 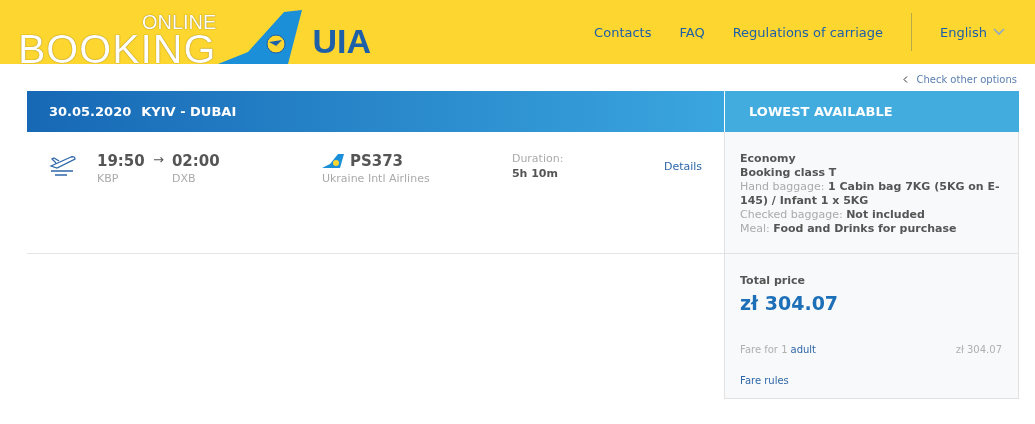 What do you see at coordinates (870, 194) in the screenshot?
I see `fare-condition: Hand baggage: 1 Cabin bag 7KG (5KG on E-145) / Infant 1 x 5KG` at bounding box center [870, 194].